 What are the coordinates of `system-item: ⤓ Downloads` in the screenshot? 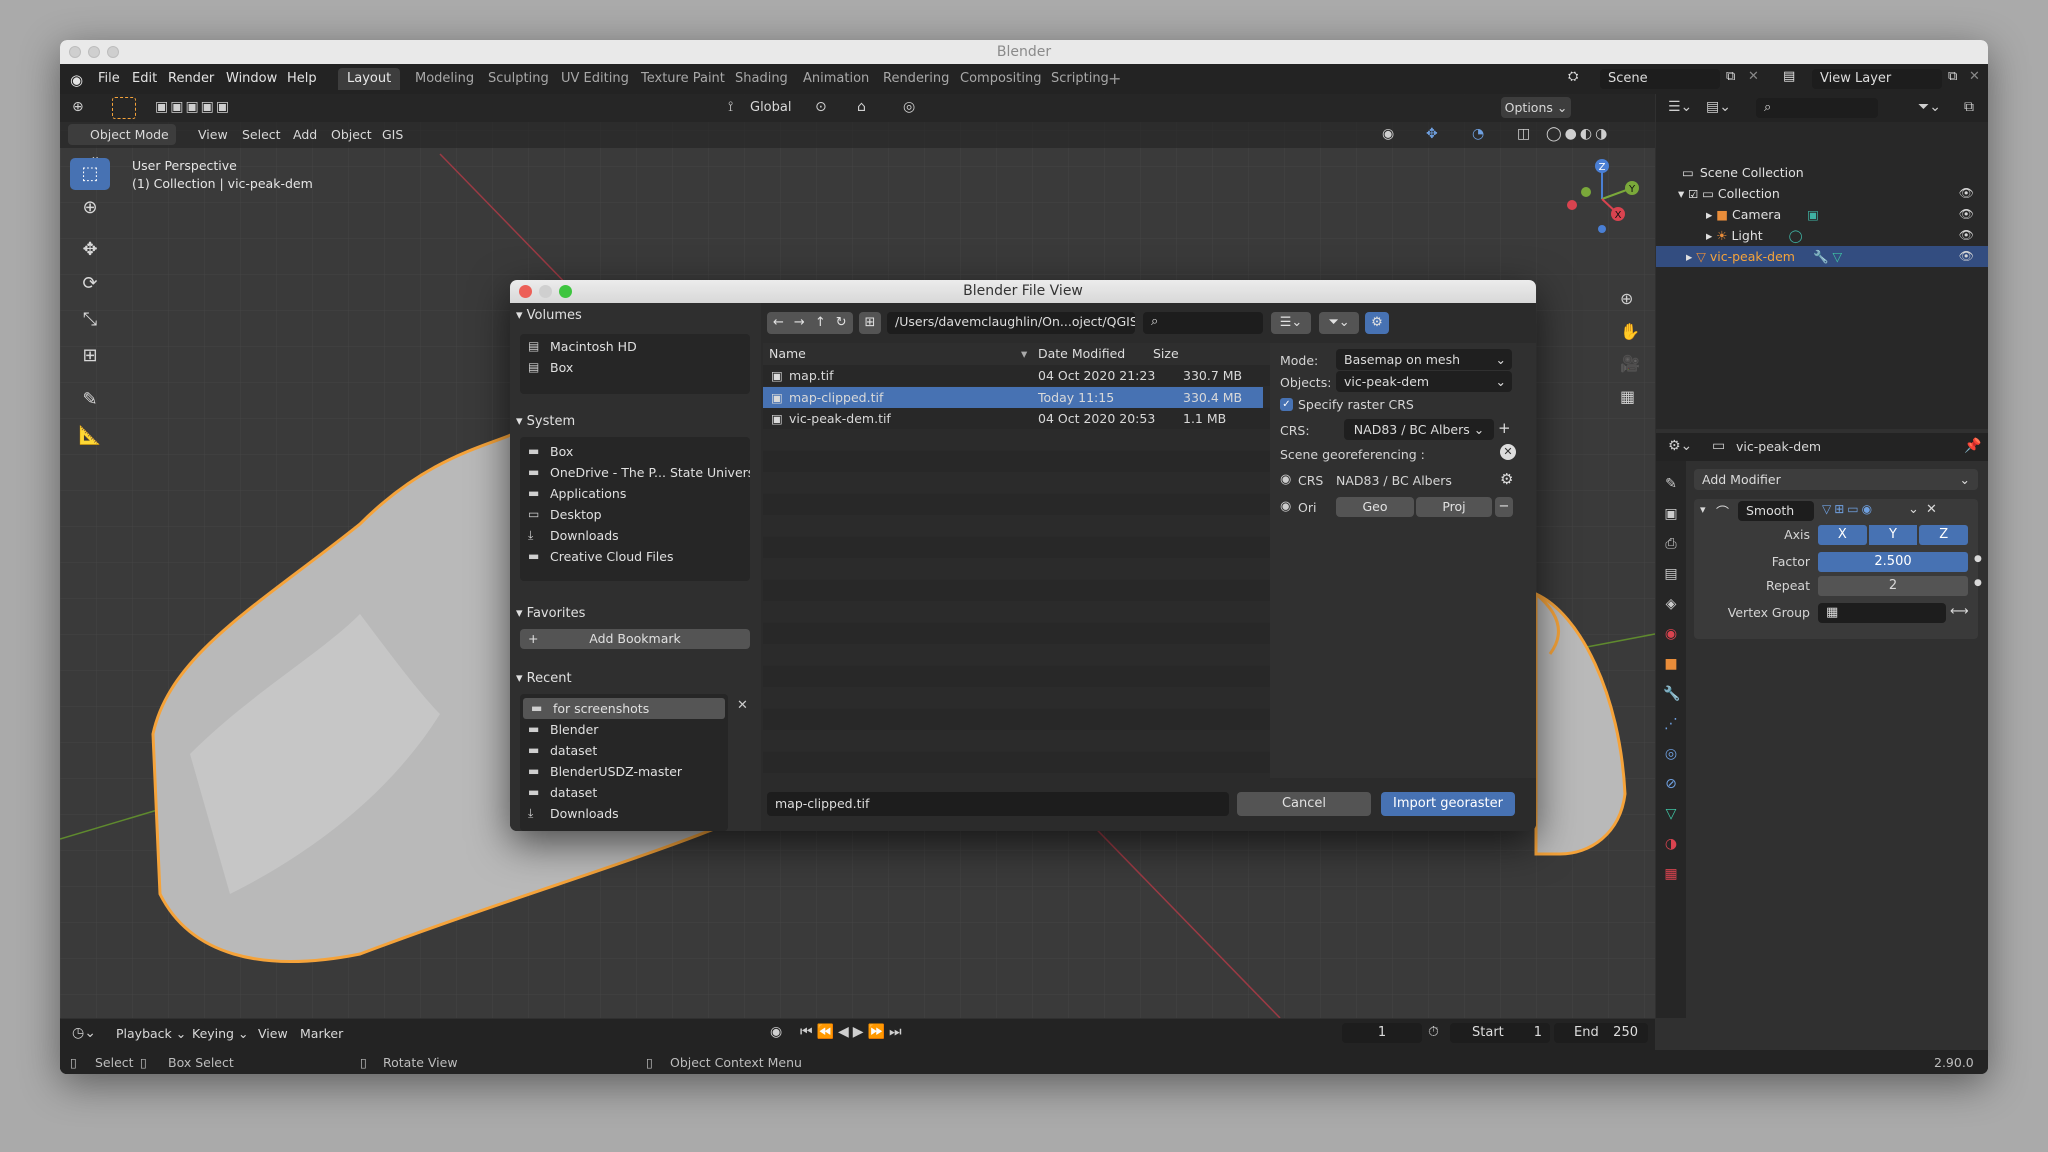 It's located at (635, 535).